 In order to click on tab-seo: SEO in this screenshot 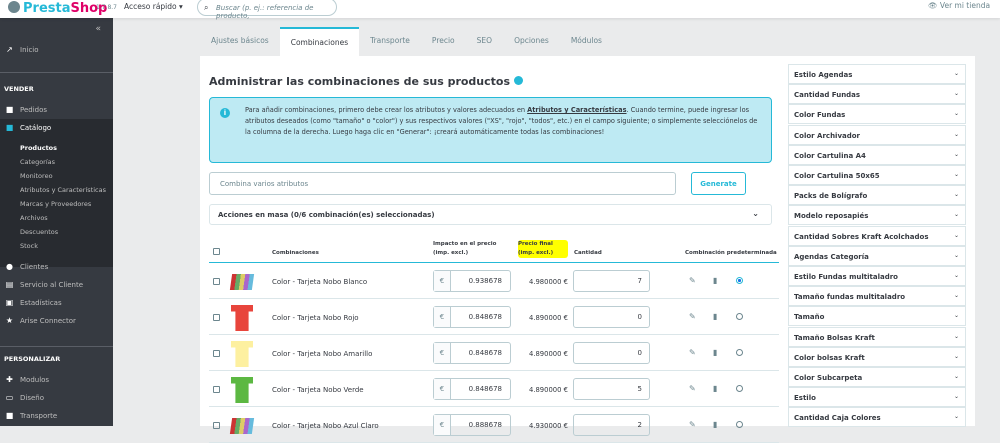, I will do `click(484, 41)`.